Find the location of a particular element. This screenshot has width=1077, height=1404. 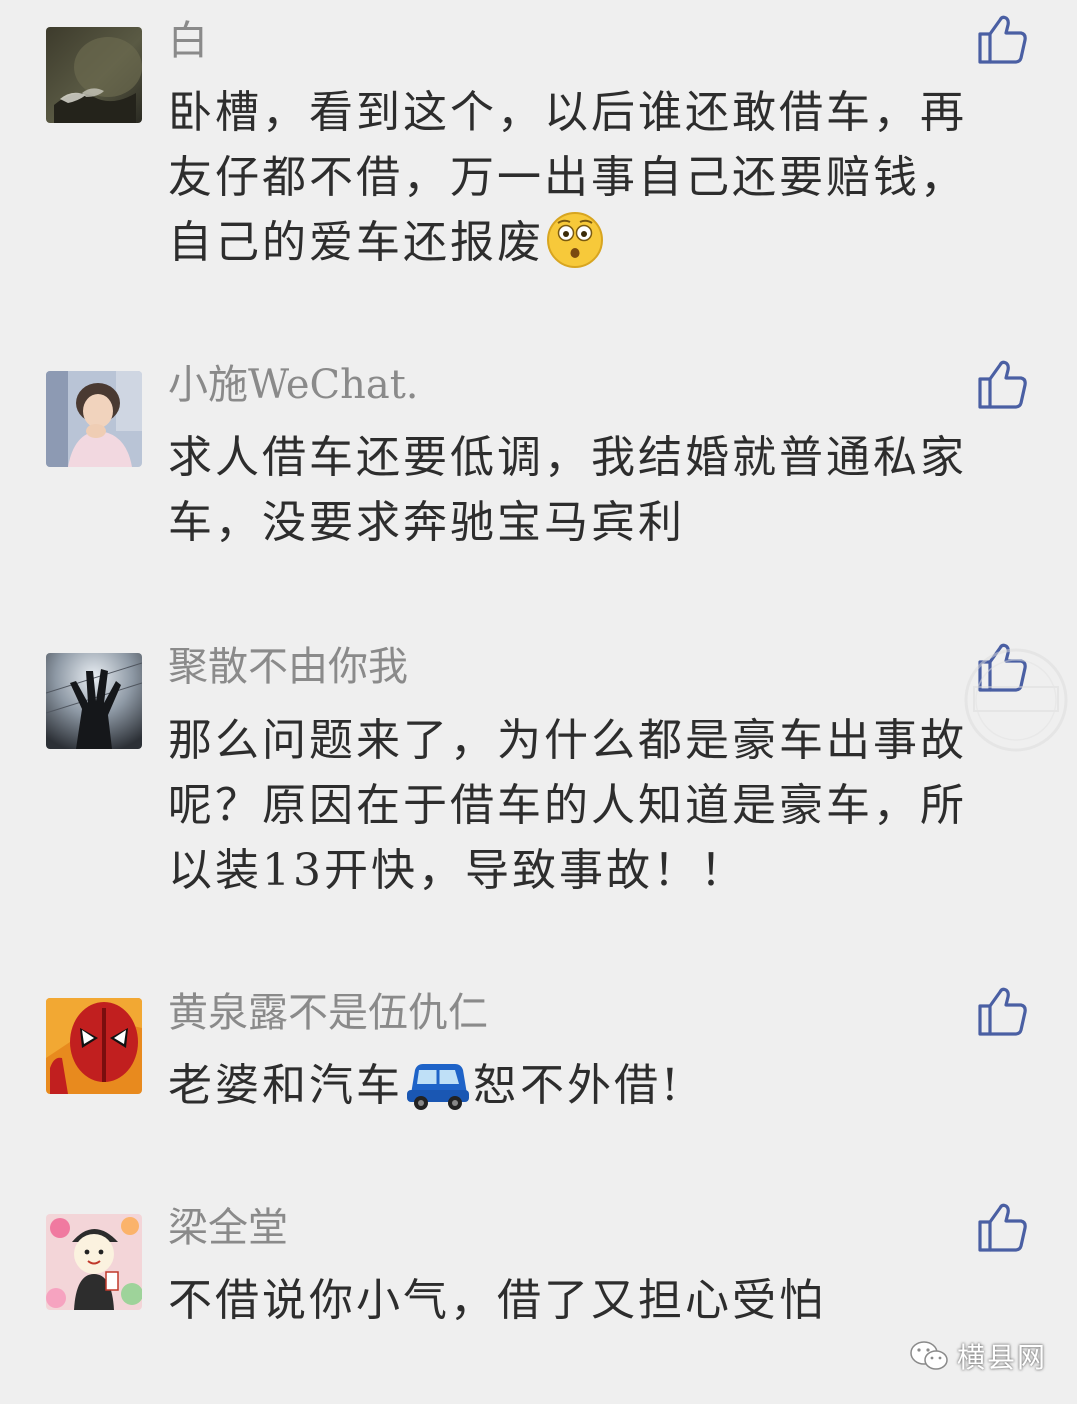

comment-nickname: 梁全堂 is located at coordinates (228, 1228).